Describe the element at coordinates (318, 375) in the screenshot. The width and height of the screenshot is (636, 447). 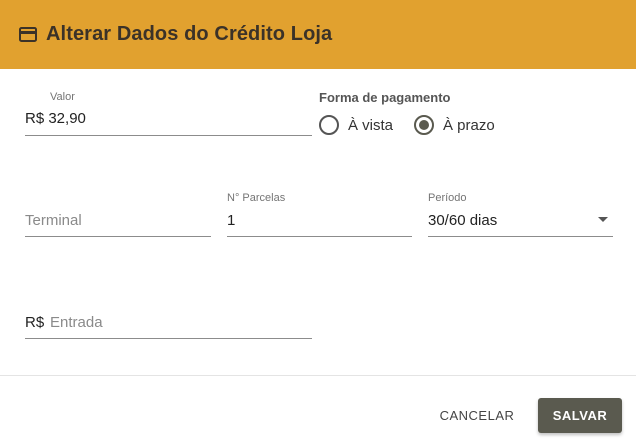
I see `footer-divider` at that location.